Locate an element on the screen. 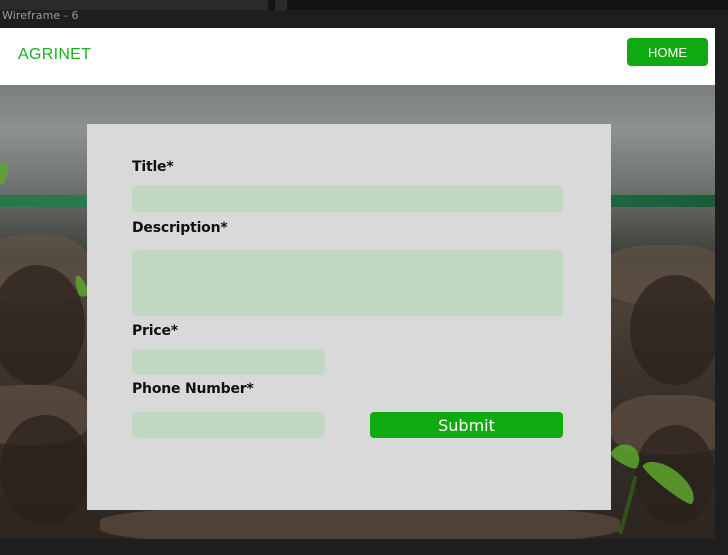  description-textarea is located at coordinates (347, 283).